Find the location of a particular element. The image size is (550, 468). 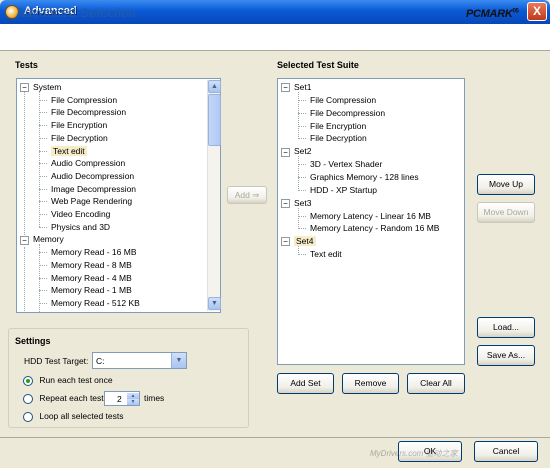

tree-item-label: Video Encoding is located at coordinates (81, 214).